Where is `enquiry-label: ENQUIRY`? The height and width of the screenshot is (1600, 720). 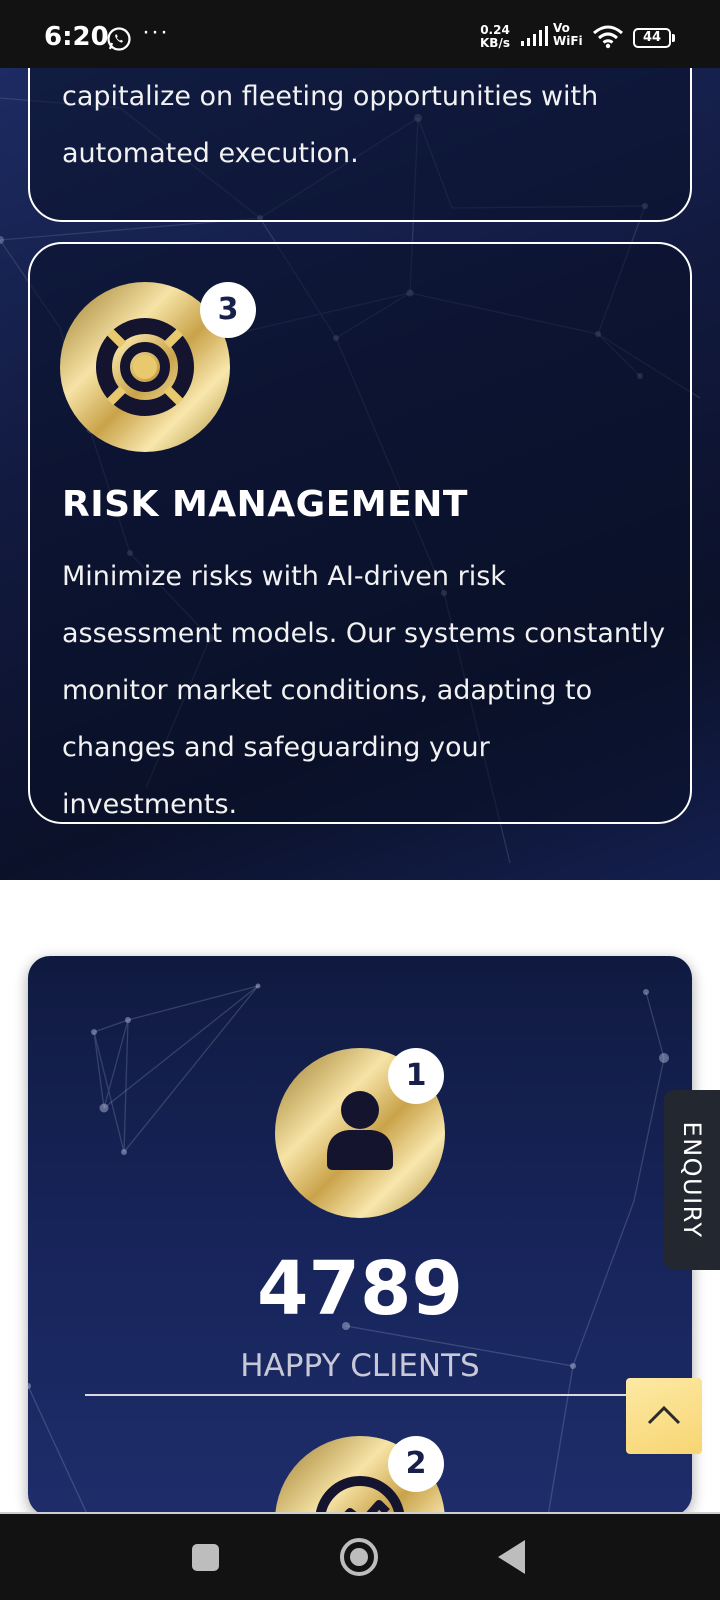 enquiry-label: ENQUIRY is located at coordinates (692, 1180).